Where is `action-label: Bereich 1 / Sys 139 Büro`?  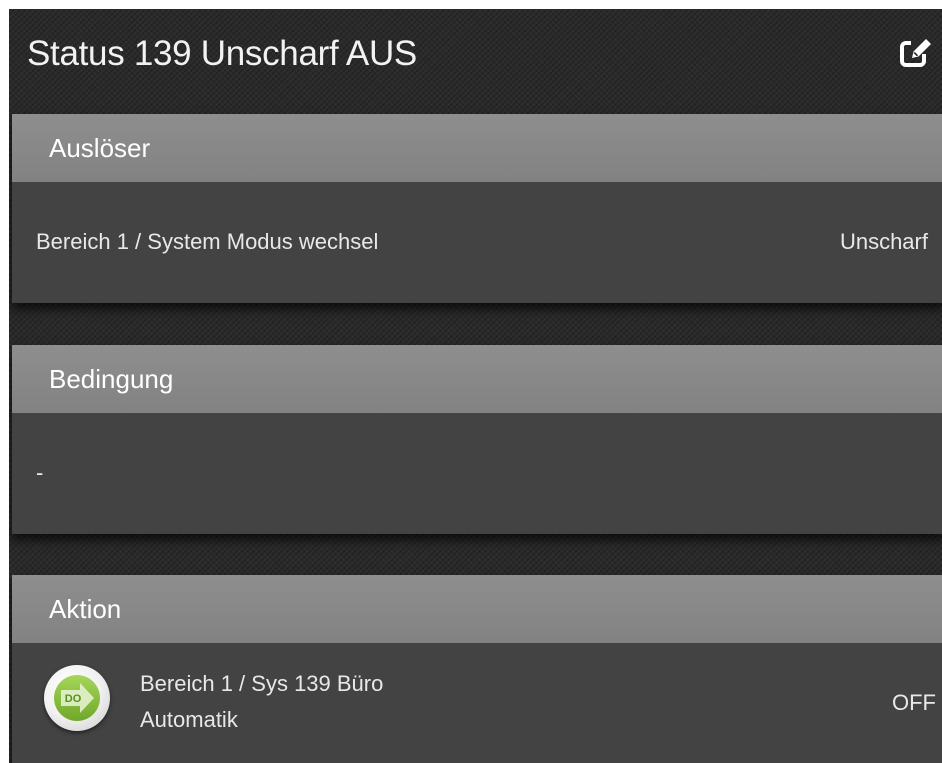 action-label: Bereich 1 / Sys 139 Büro is located at coordinates (262, 683).